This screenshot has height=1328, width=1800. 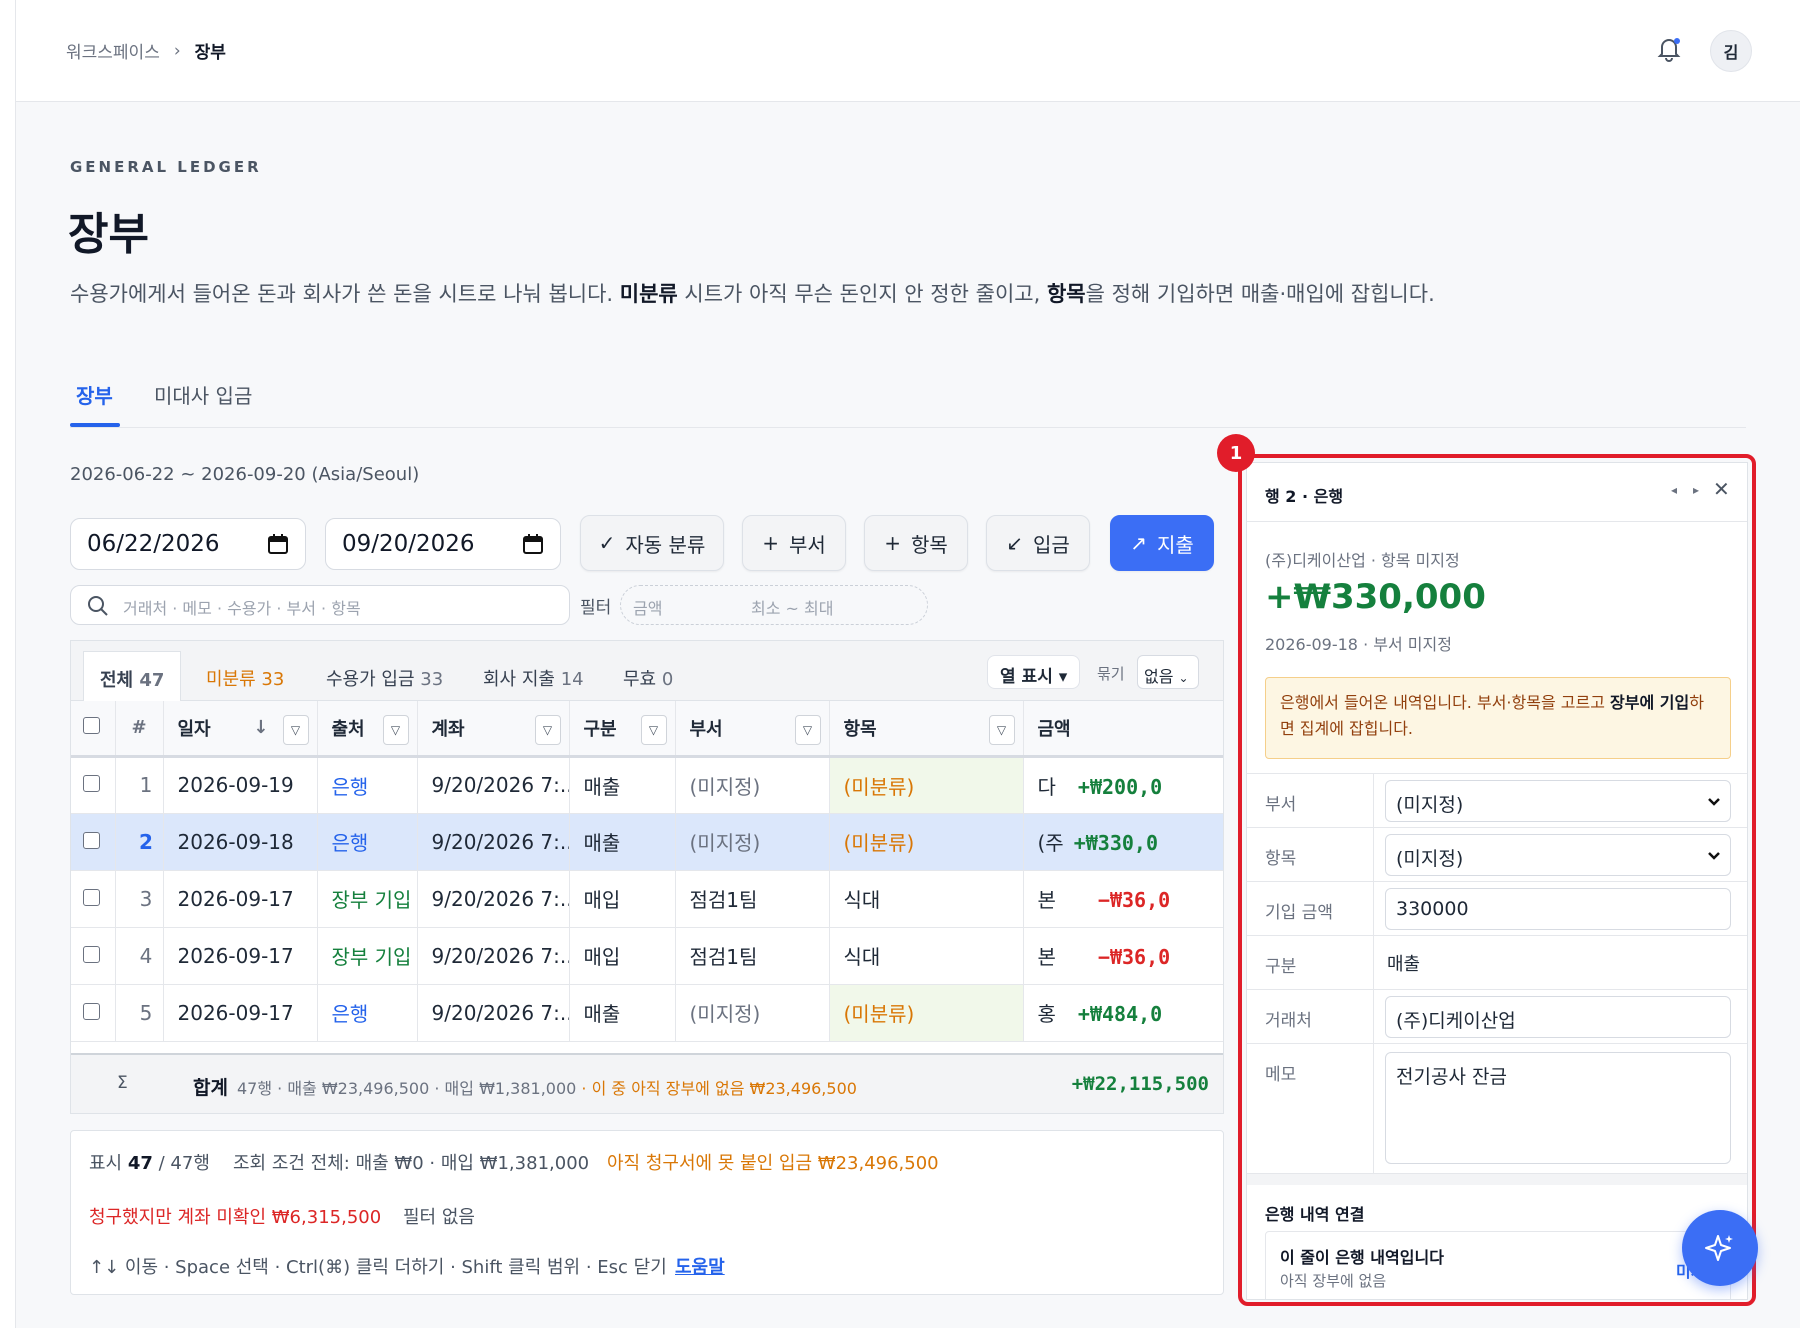 I want to click on row-amount-cell: 다 +₩200,0, so click(x=1123, y=785).